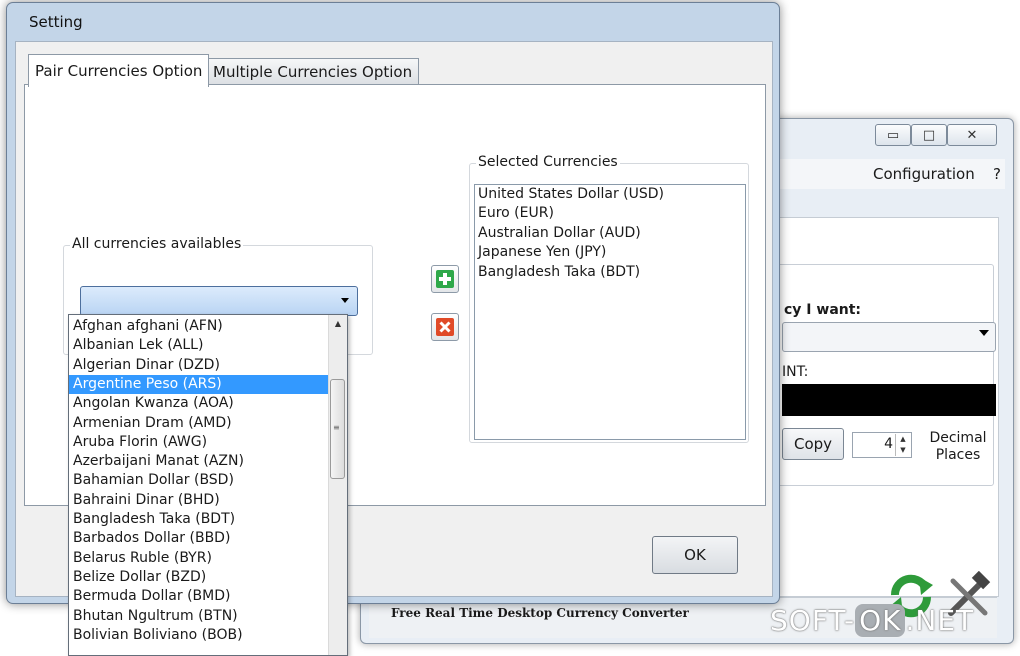  What do you see at coordinates (199, 384) in the screenshot?
I see `dropdown-item: Argentine Peso (ARS)` at bounding box center [199, 384].